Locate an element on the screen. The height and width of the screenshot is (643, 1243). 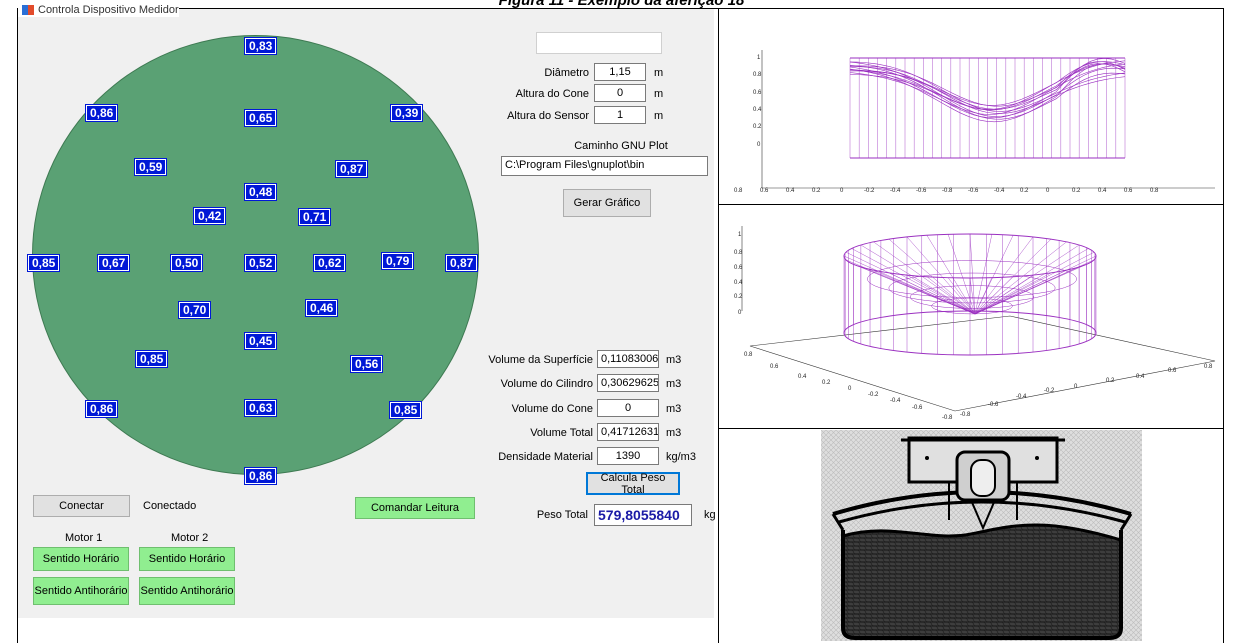
left-axis-tick: 0.4 is located at coordinates (802, 377).